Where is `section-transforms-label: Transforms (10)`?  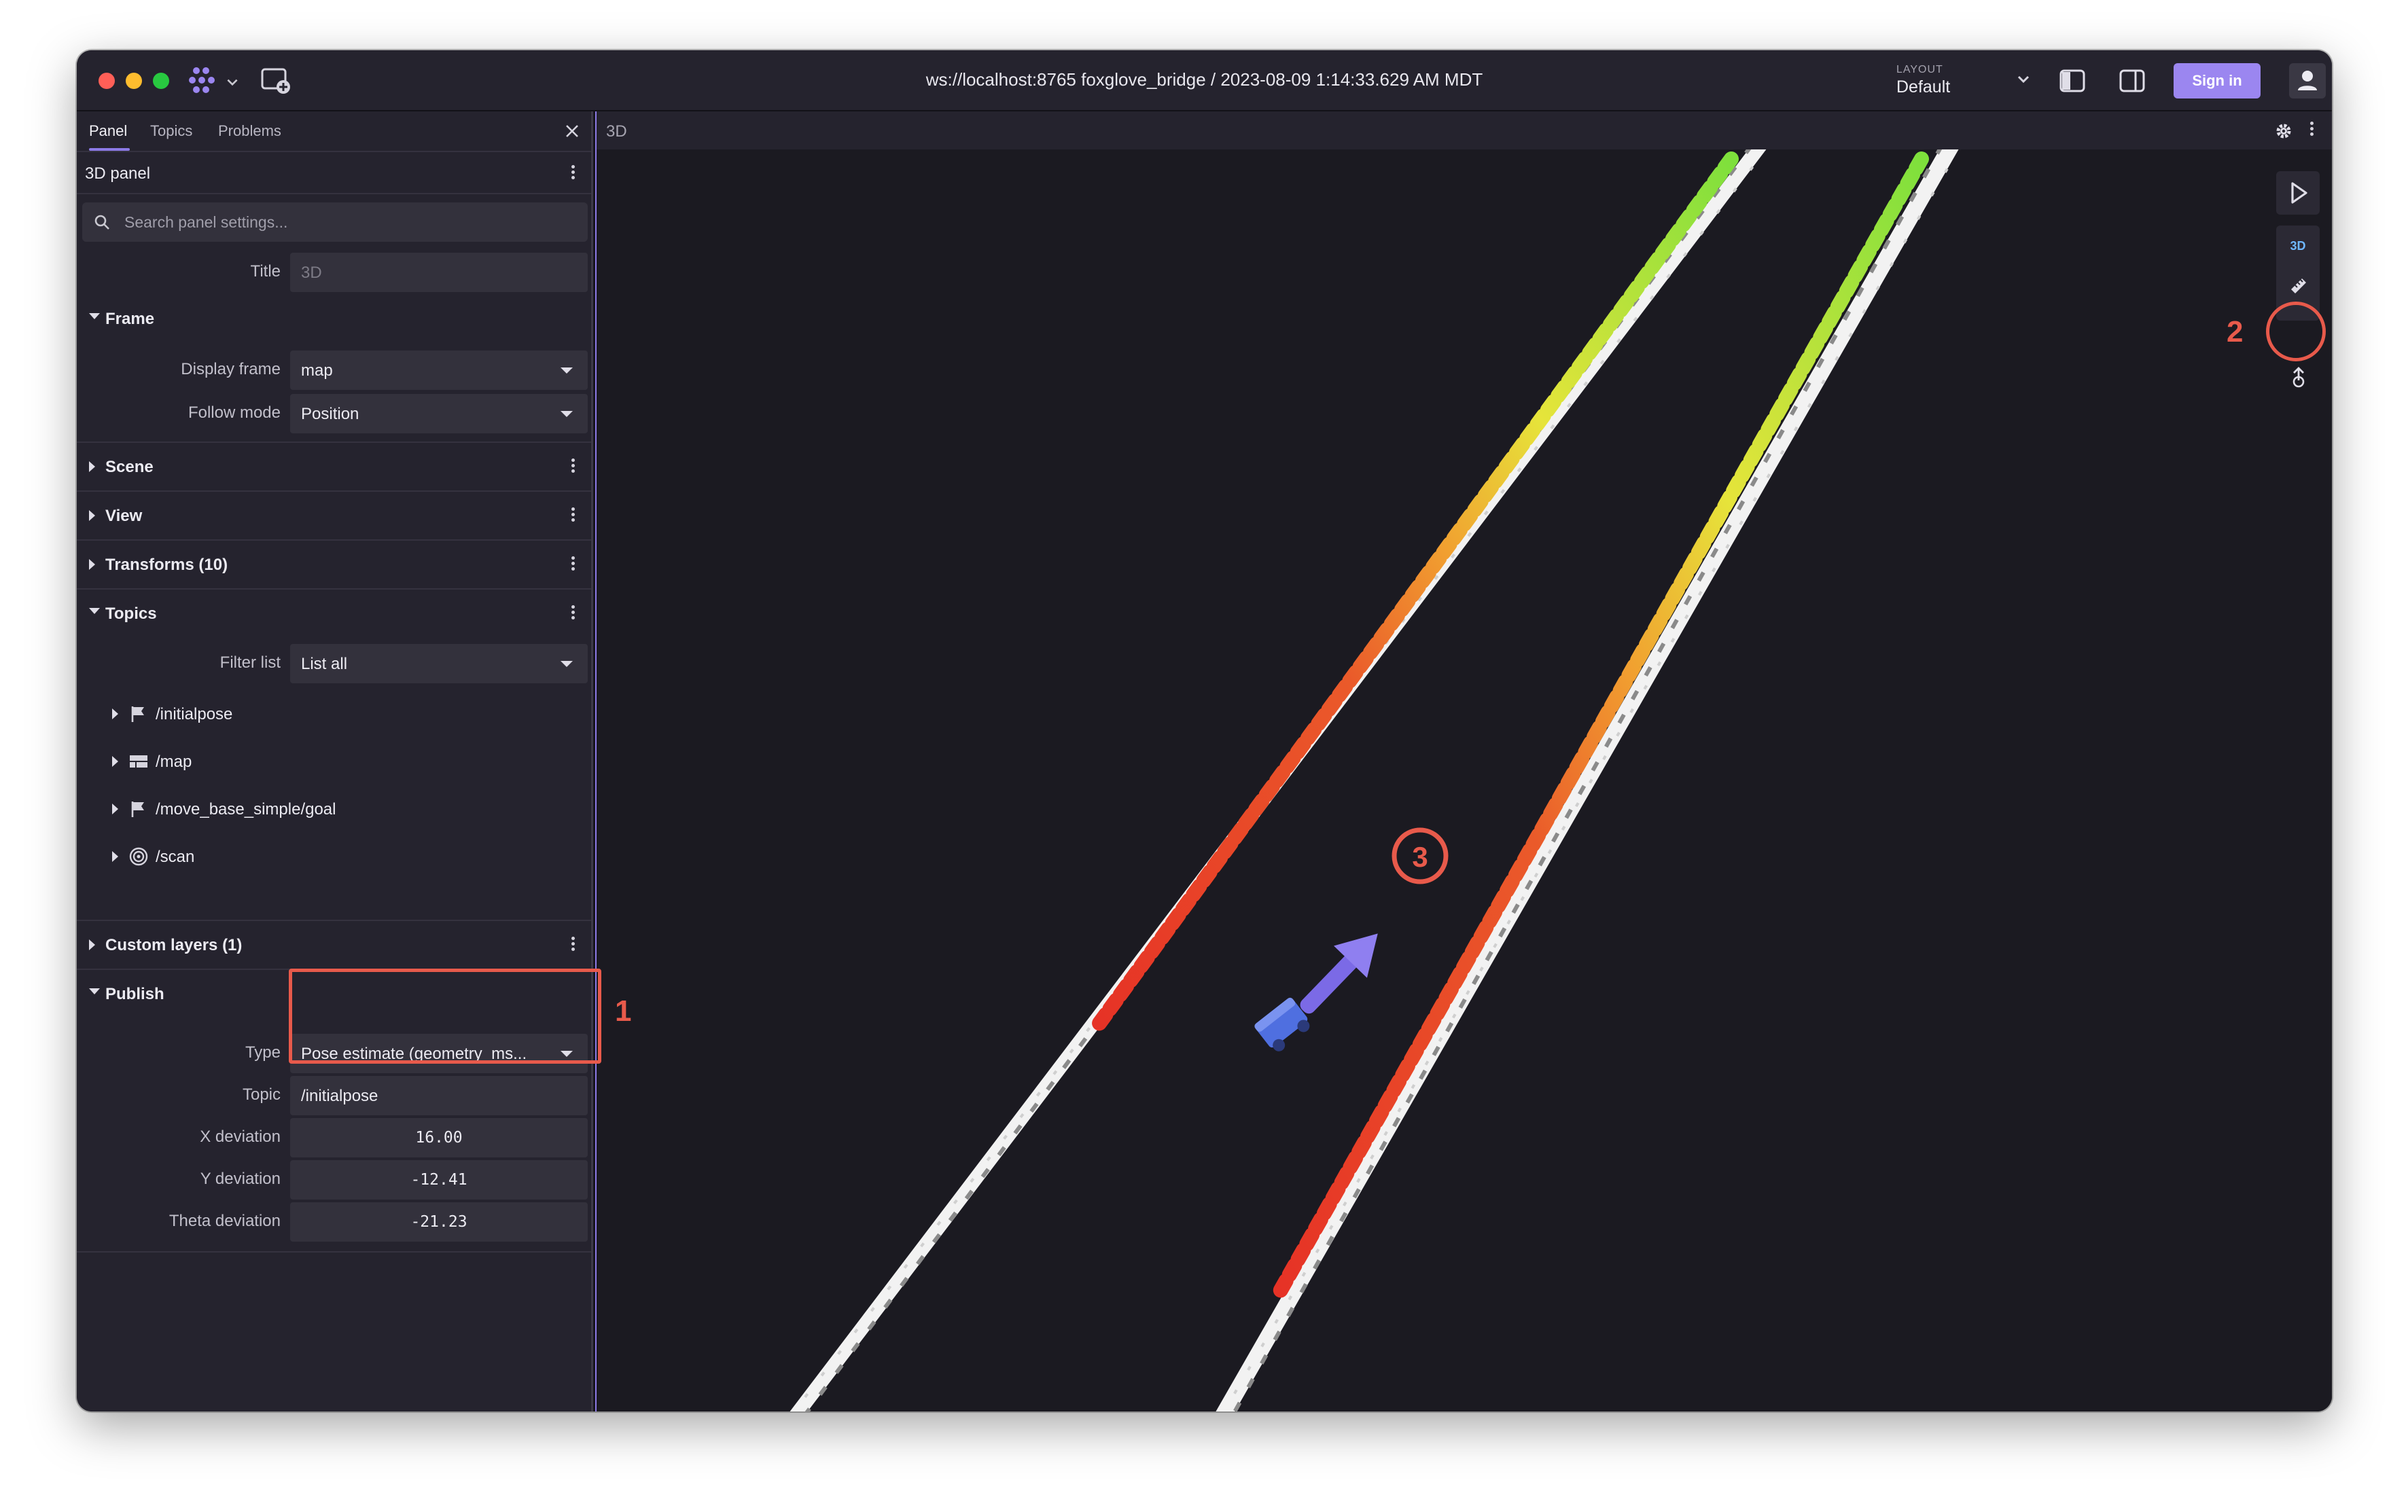
section-transforms-label: Transforms (10) is located at coordinates (166, 565).